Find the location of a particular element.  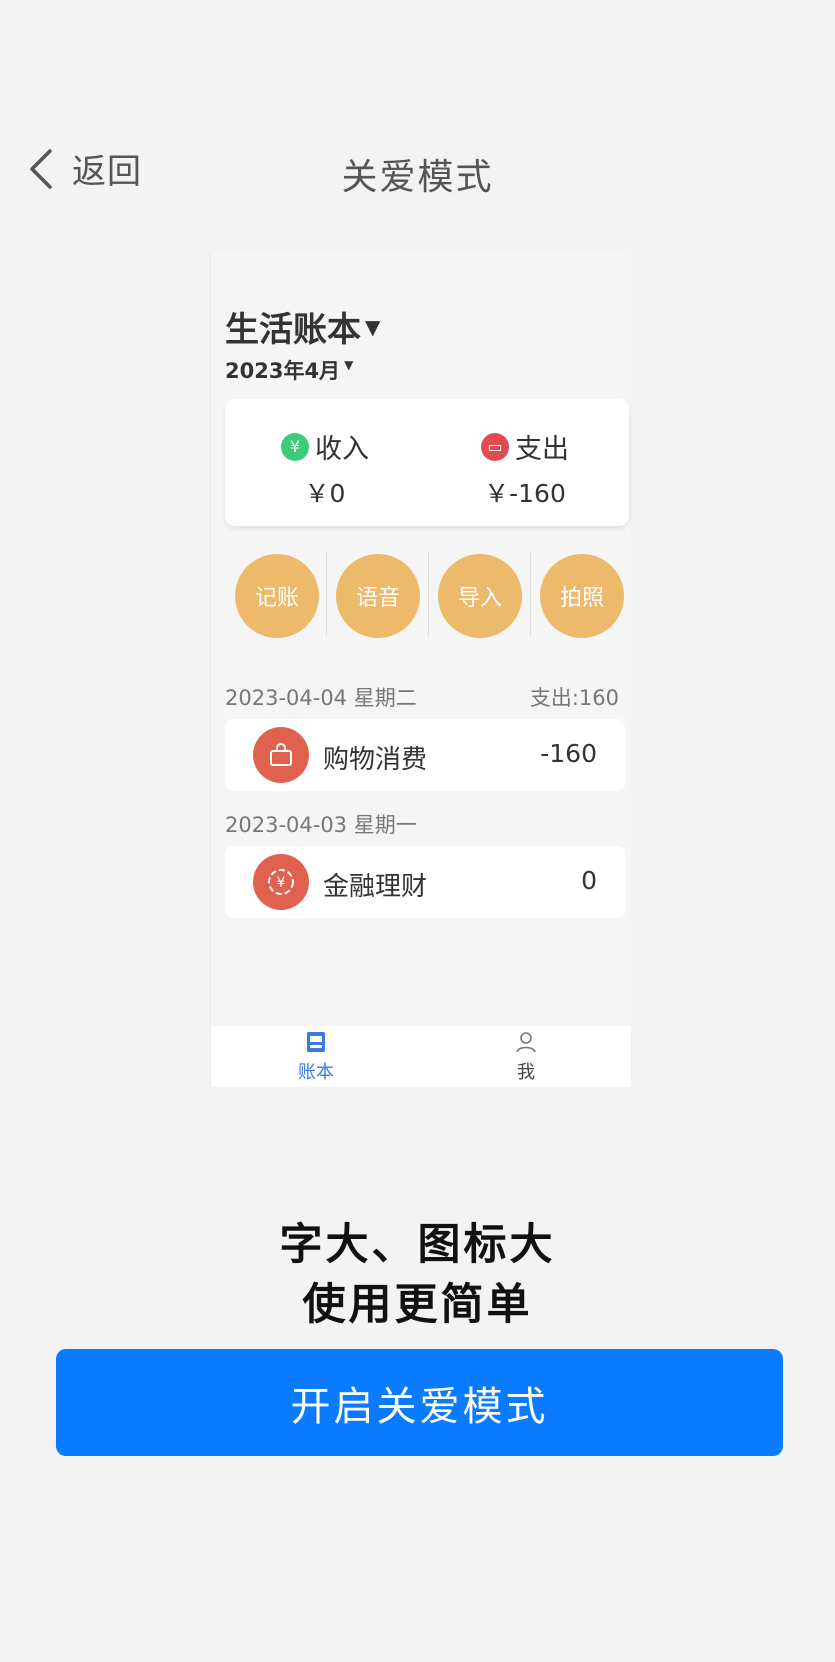

photo-button: 拍照 is located at coordinates (582, 596).